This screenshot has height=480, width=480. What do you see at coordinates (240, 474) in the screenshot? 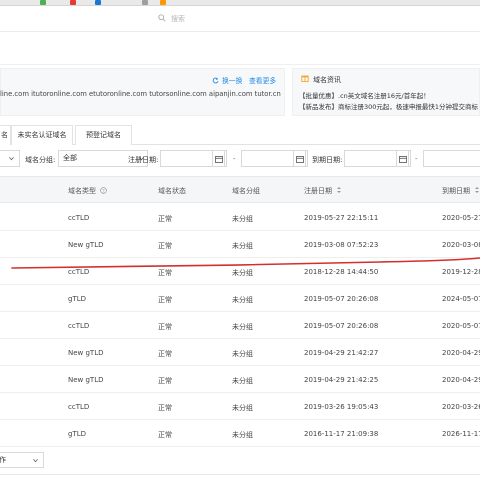
I see `footer-divider` at bounding box center [240, 474].